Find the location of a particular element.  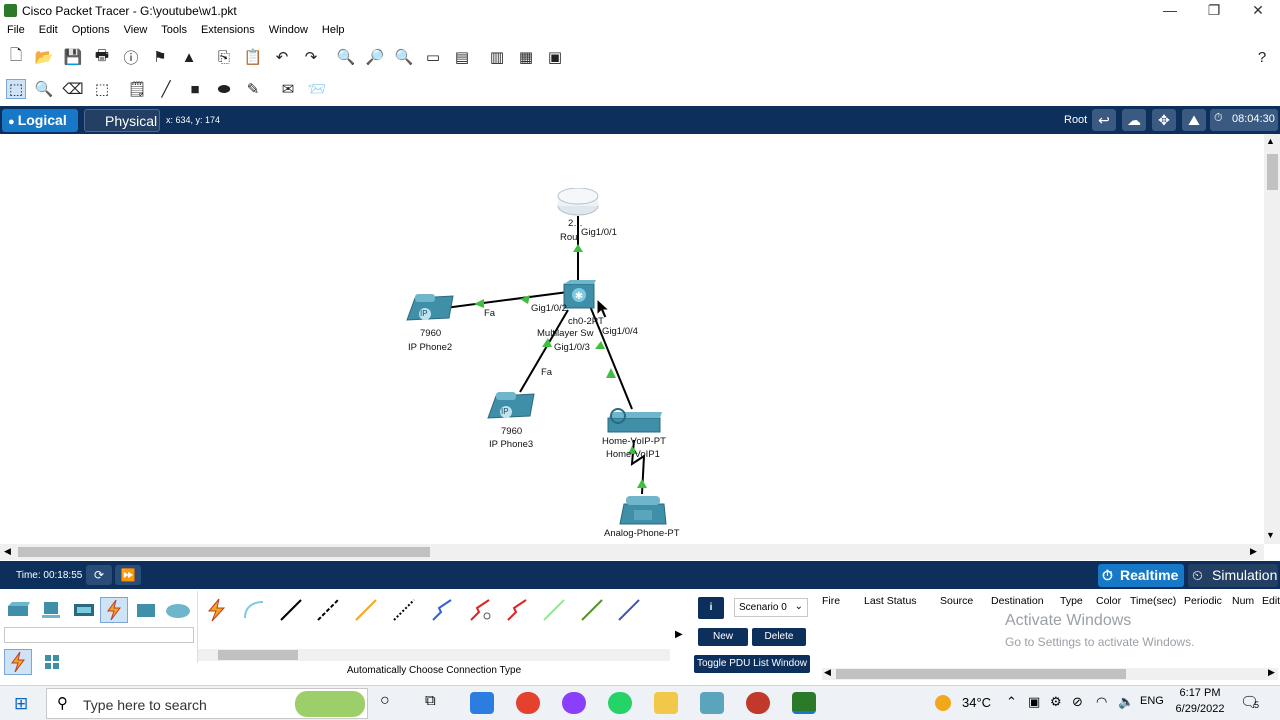

help-icon: ? is located at coordinates (1262, 57).